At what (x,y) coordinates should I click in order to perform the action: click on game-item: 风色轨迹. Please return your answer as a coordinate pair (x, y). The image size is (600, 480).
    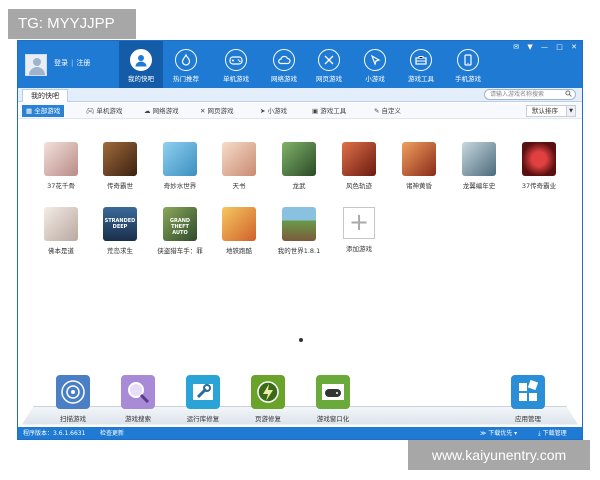
    Looking at the image, I should click on (359, 166).